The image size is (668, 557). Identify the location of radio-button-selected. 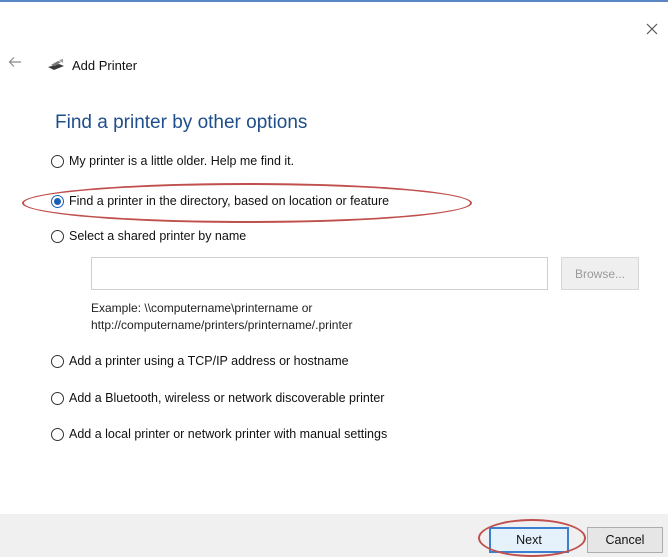
(57, 201).